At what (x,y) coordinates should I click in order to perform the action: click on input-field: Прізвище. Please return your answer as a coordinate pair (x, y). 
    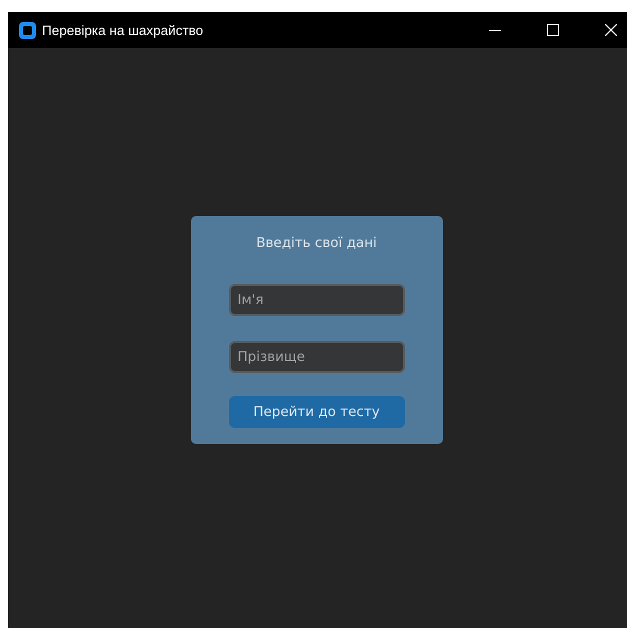
    Looking at the image, I should click on (316, 357).